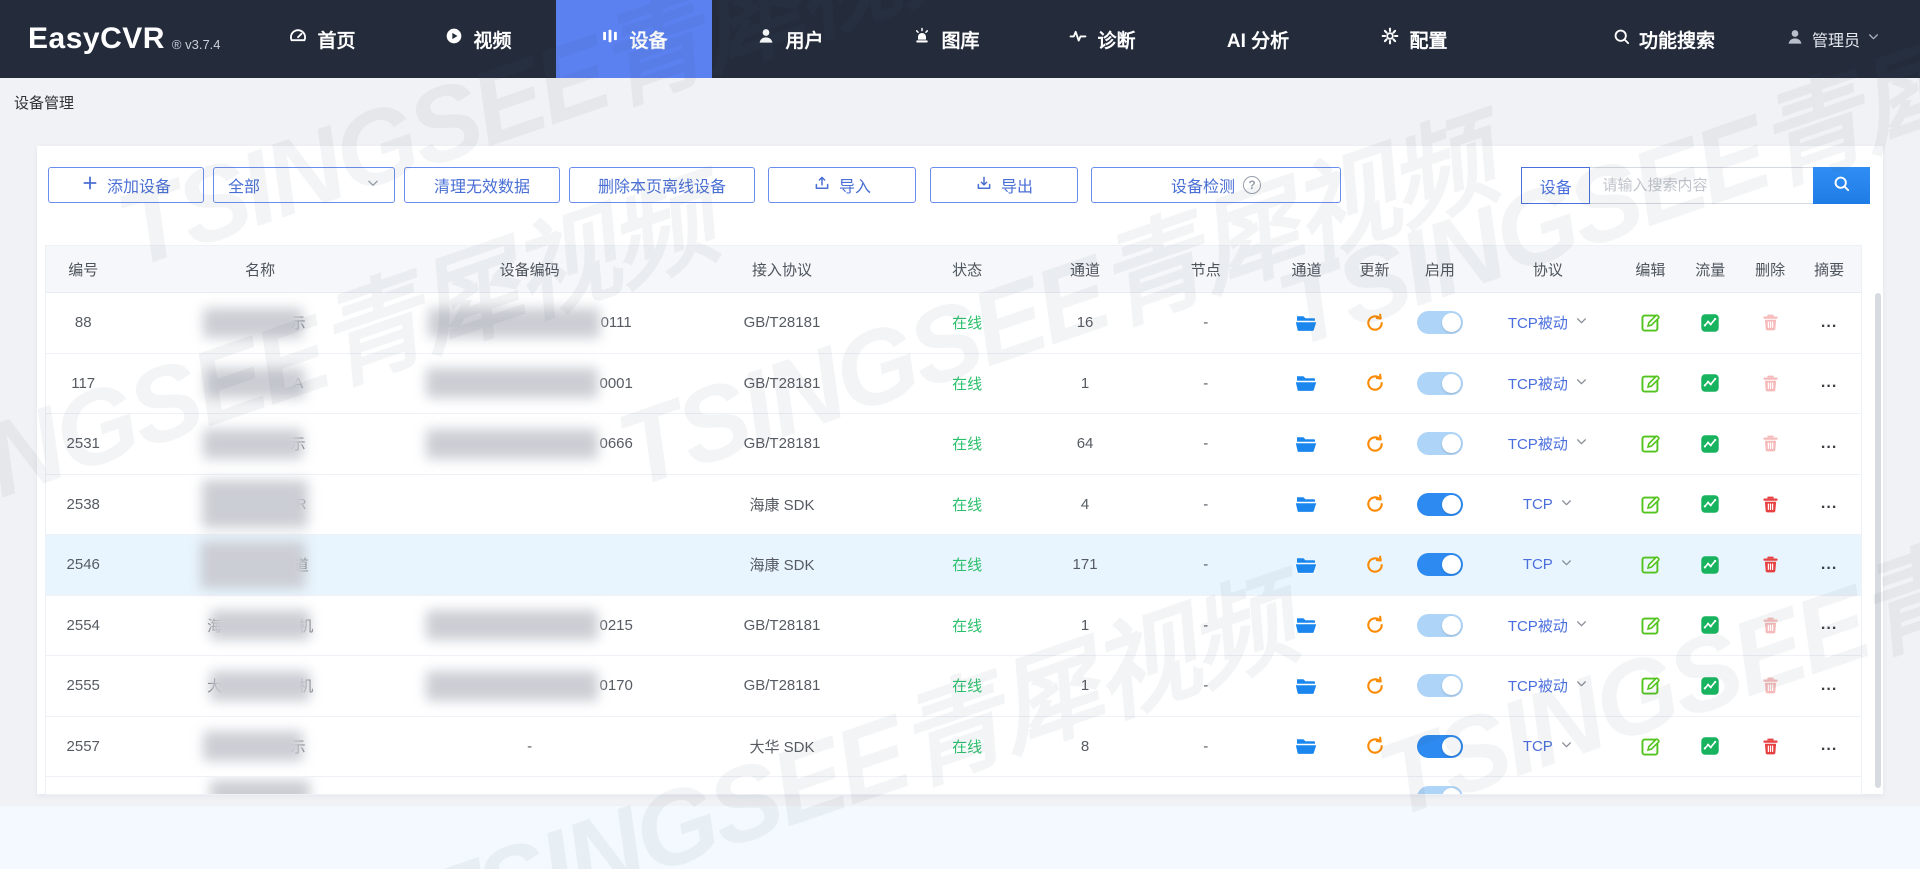  Describe the element at coordinates (946, 39) in the screenshot. I see `nav-item-gallery: 图库` at that location.